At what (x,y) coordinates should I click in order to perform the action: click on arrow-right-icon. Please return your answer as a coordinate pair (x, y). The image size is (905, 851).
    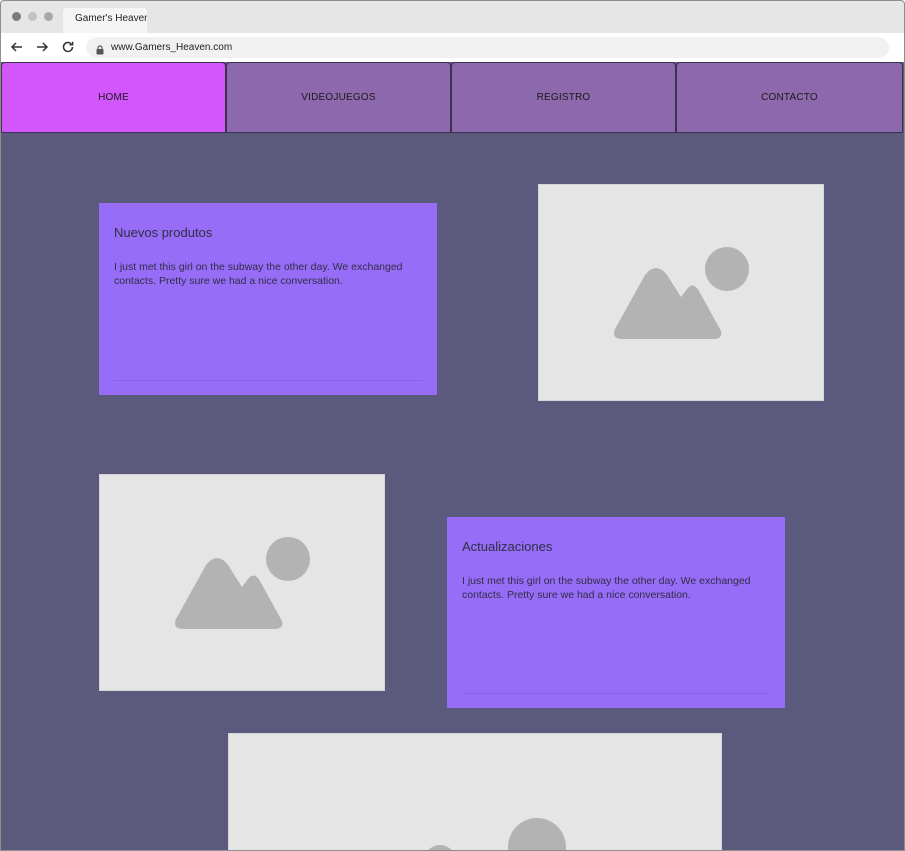
    Looking at the image, I should click on (42, 47).